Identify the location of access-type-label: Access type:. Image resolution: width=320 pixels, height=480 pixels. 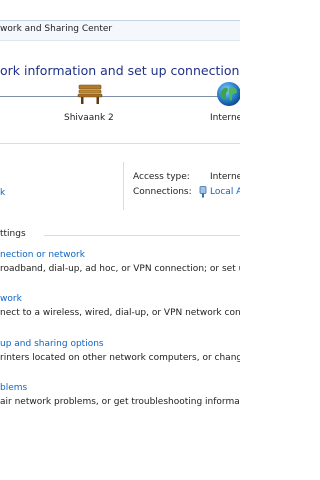
(161, 177).